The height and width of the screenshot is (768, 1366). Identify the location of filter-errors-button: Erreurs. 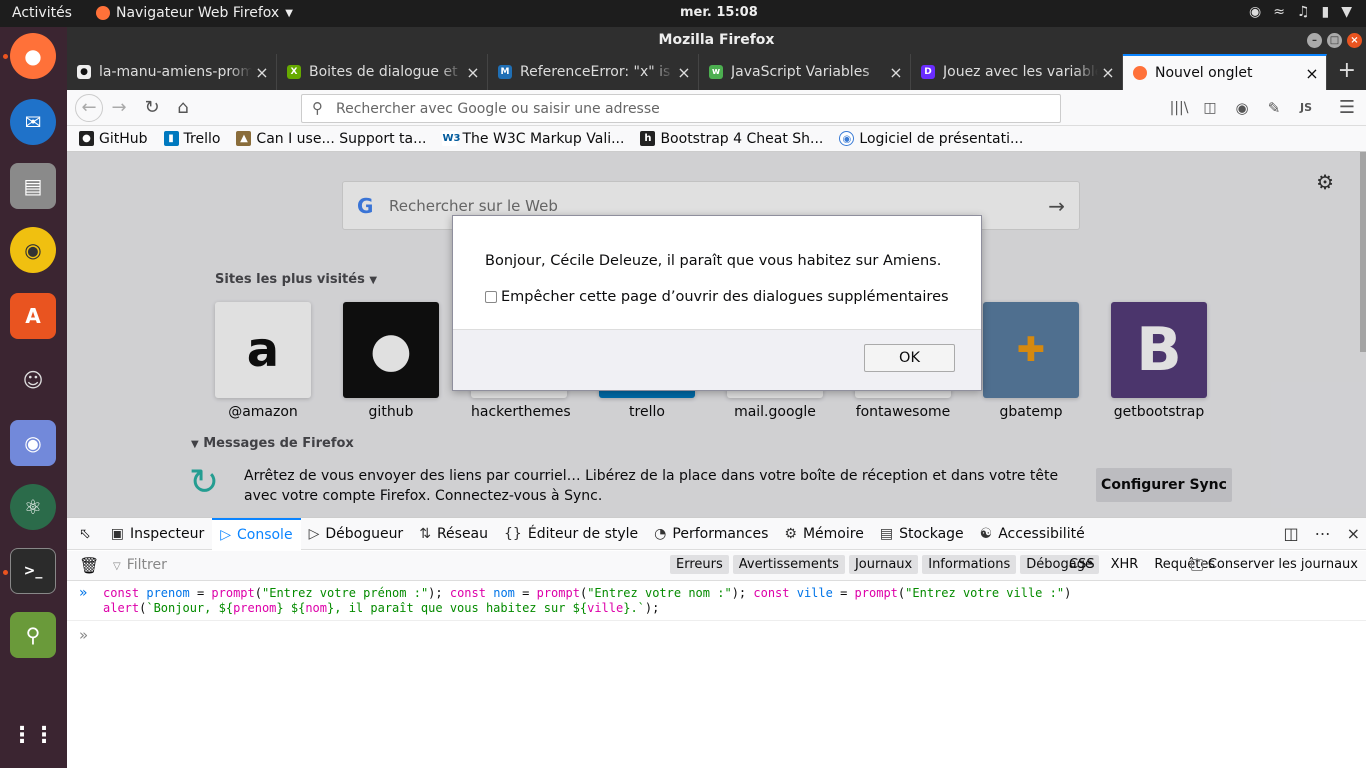
(699, 564).